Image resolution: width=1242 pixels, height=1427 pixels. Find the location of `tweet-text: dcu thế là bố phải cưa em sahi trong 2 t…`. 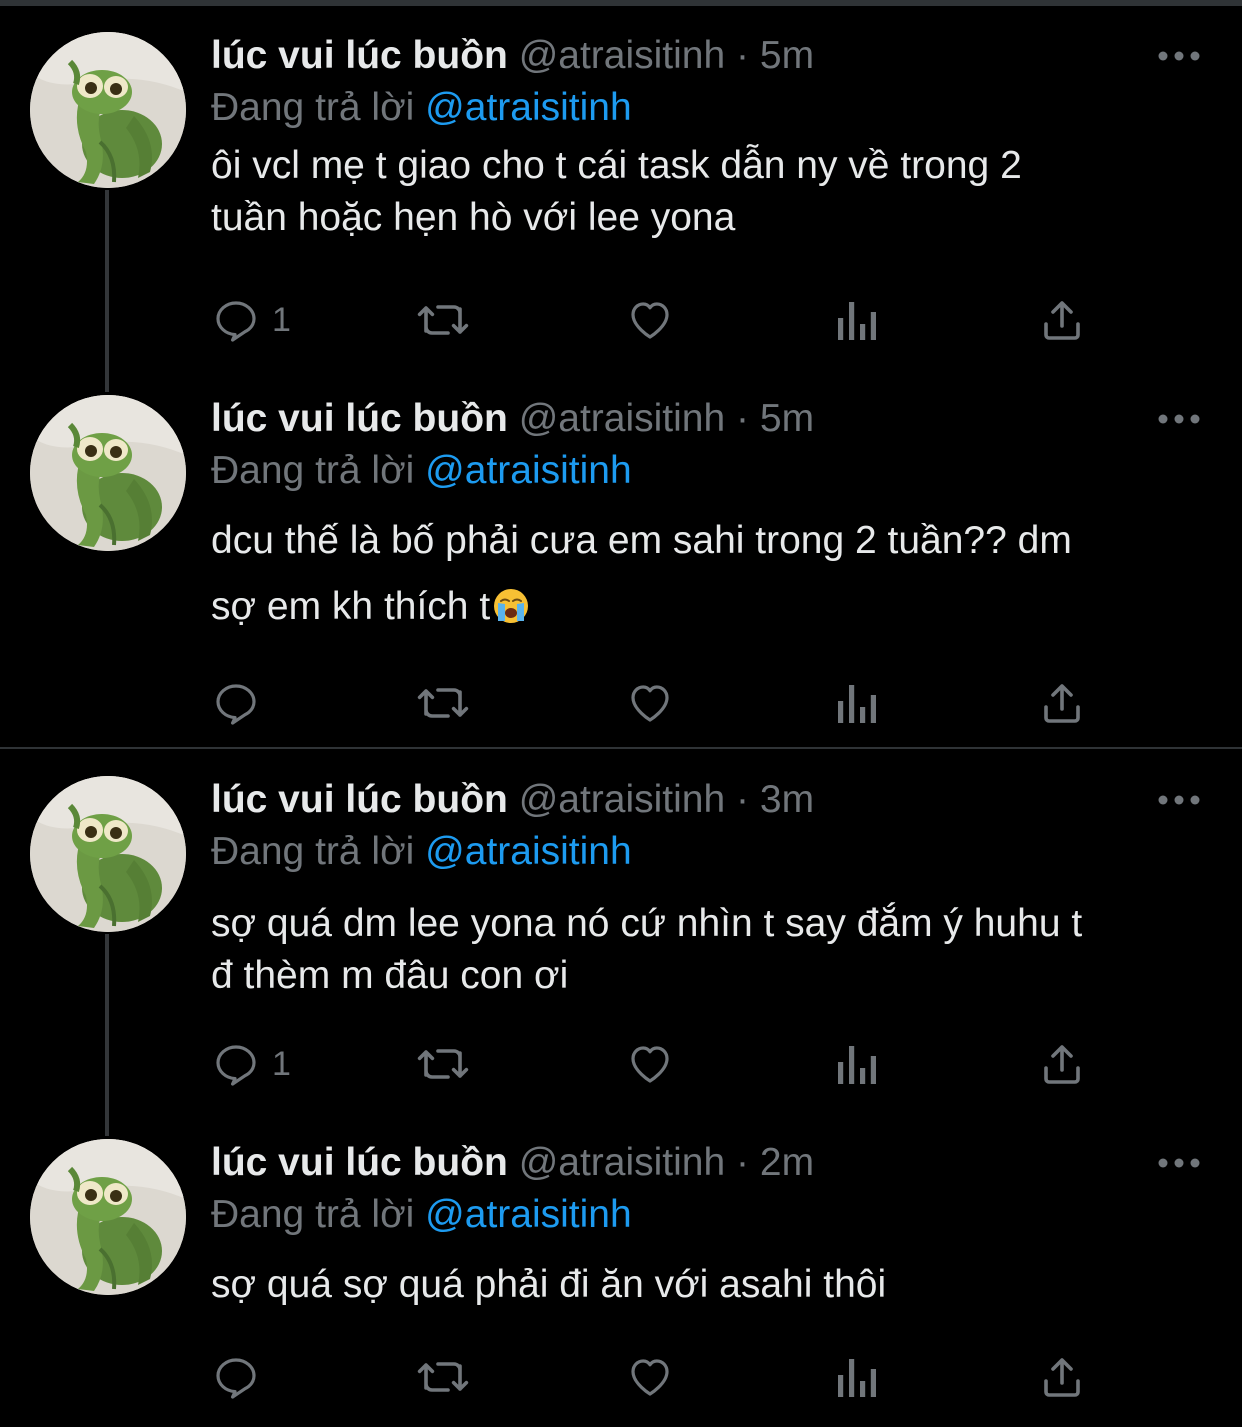

tweet-text: dcu thế là bố phải cưa em sahi trong 2 t… is located at coordinates (711, 574).